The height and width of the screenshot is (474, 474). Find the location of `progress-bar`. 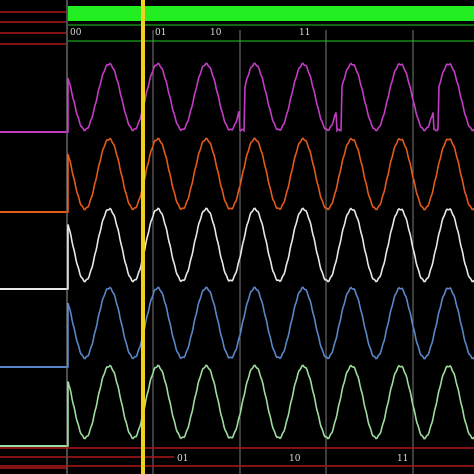

progress-bar is located at coordinates (271, 13).